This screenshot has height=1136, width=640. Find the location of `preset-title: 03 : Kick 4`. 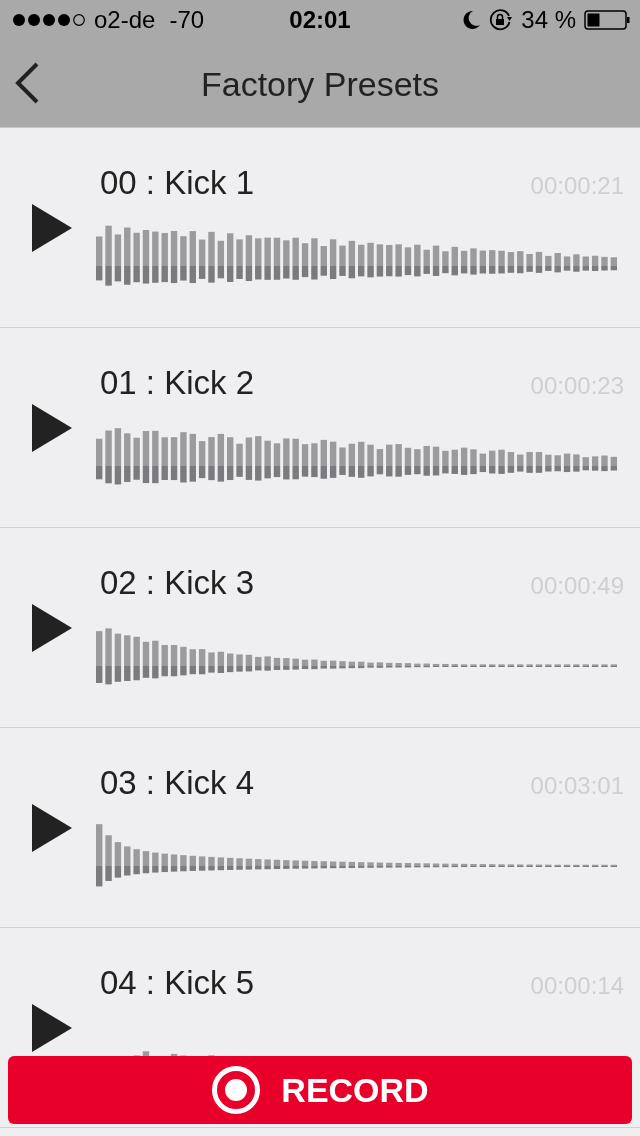

preset-title: 03 : Kick 4 is located at coordinates (177, 783).